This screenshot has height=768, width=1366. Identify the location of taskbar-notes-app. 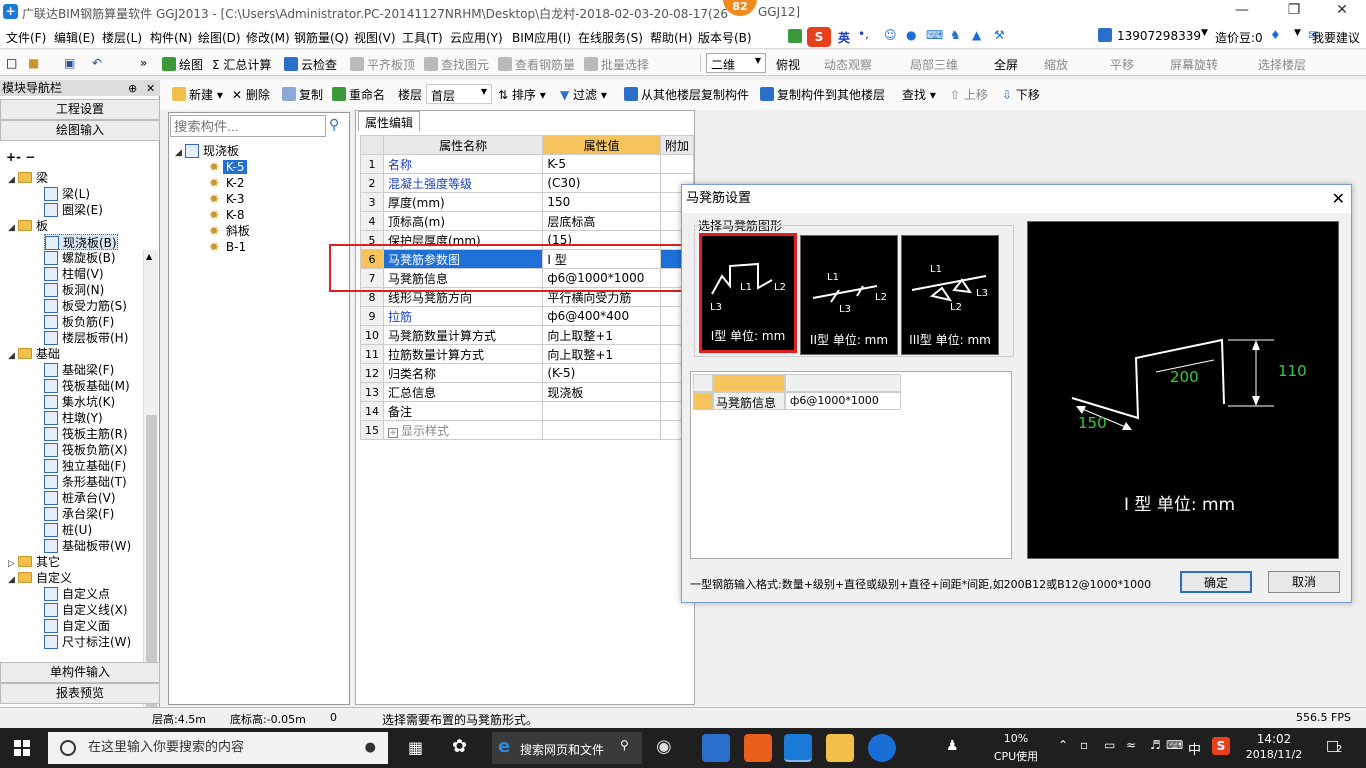
(840, 748).